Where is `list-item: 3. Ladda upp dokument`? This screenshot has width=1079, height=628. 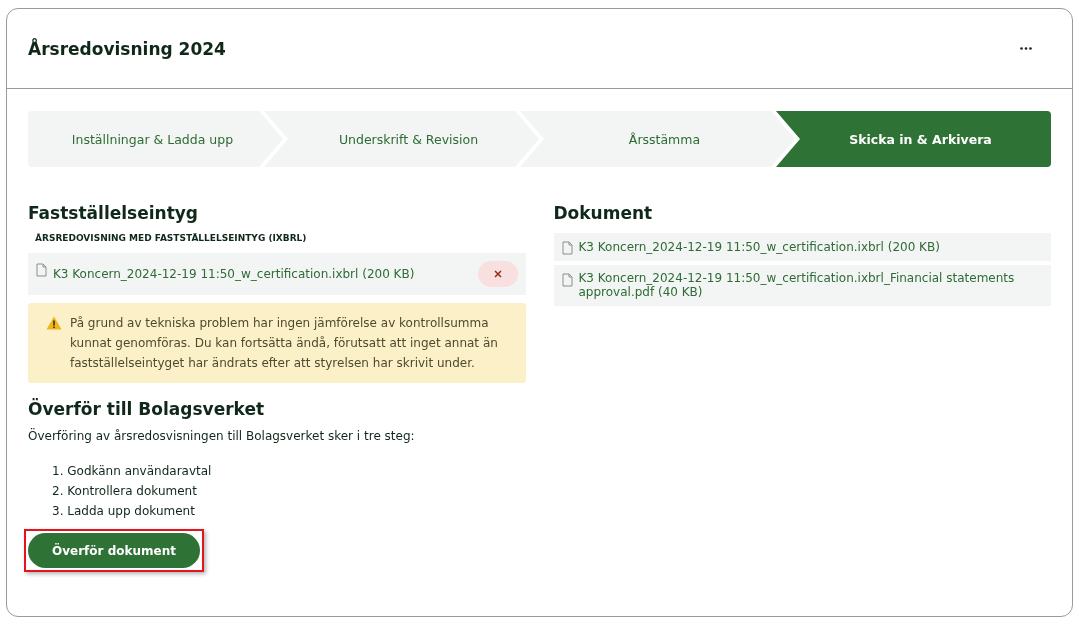 list-item: 3. Ladda upp dokument is located at coordinates (124, 511).